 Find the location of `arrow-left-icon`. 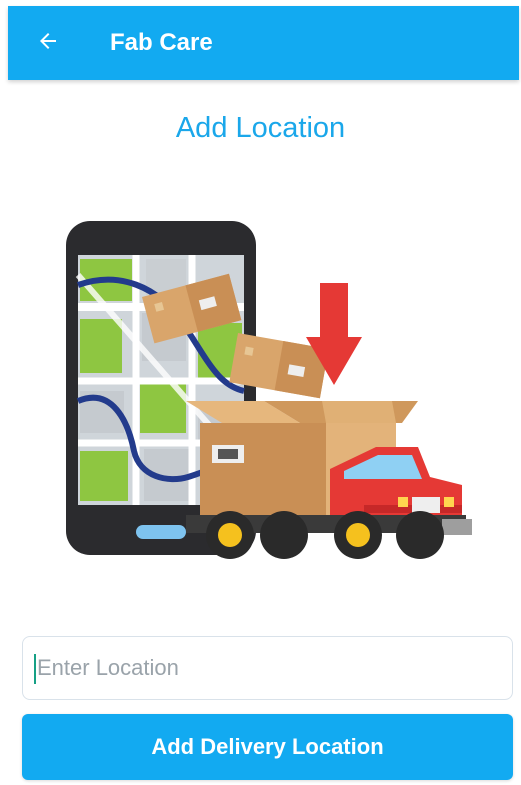

arrow-left-icon is located at coordinates (48, 43).